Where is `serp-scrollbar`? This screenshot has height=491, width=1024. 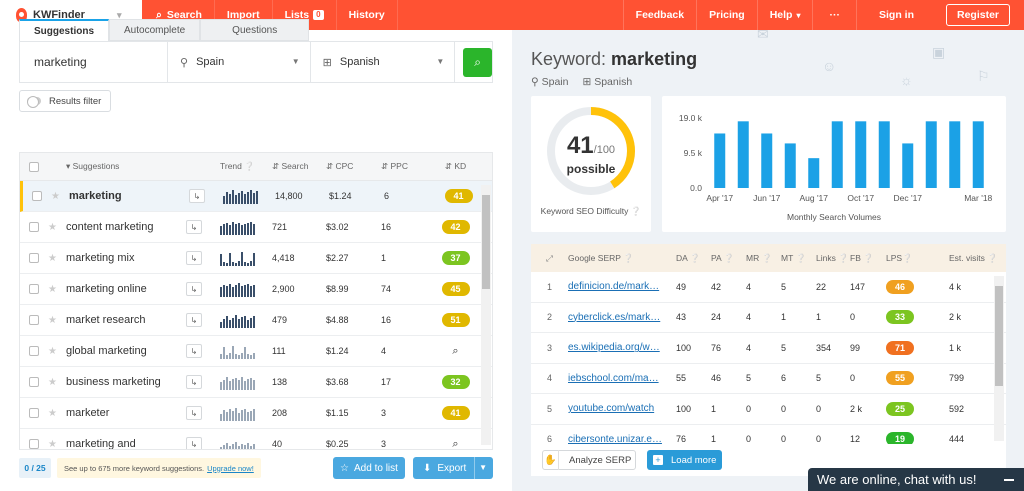 serp-scrollbar is located at coordinates (999, 358).